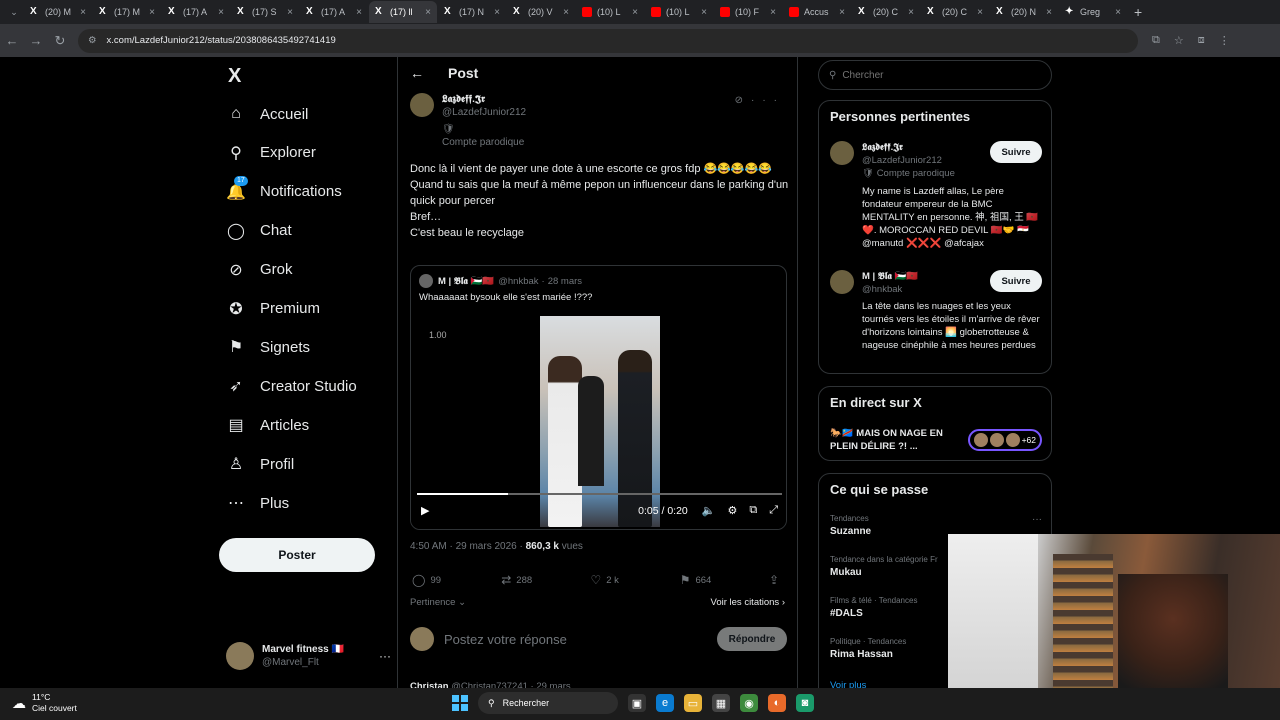 The width and height of the screenshot is (1280, 720). Describe the element at coordinates (548, 703) in the screenshot. I see `taskbar-search: ⚲ Rechercher` at that location.